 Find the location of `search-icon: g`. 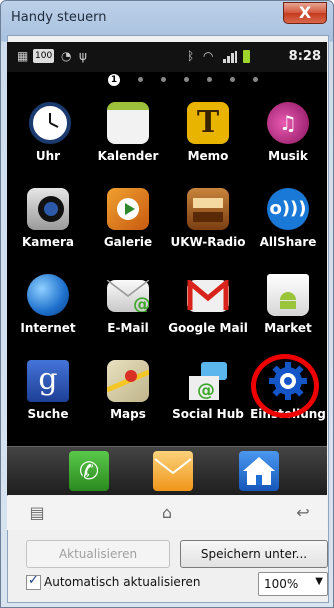

search-icon: g is located at coordinates (48, 381).